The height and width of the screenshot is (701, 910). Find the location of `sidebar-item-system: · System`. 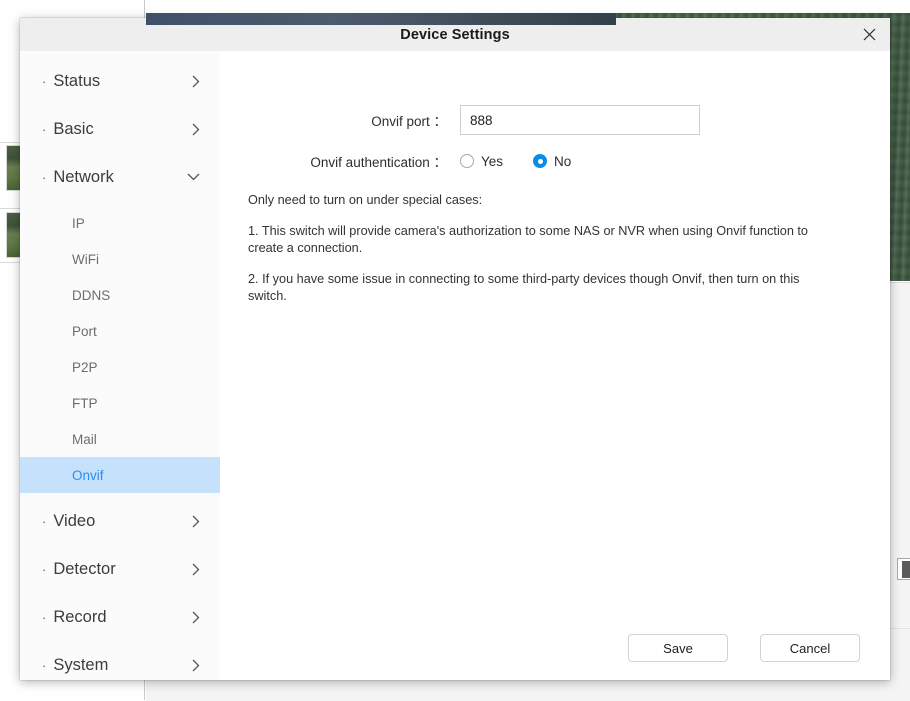

sidebar-item-system: · System is located at coordinates (120, 664).